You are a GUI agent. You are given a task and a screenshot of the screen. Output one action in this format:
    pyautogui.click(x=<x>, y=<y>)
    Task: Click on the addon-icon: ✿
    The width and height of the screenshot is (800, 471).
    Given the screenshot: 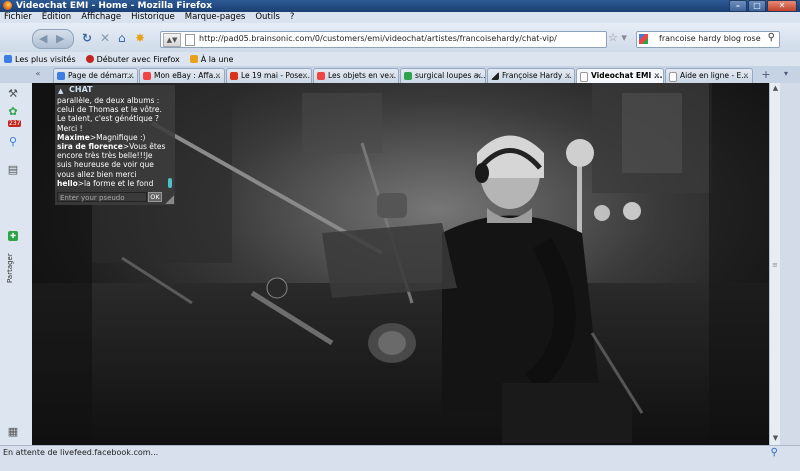 What is the action you would take?
    pyautogui.click(x=13, y=112)
    